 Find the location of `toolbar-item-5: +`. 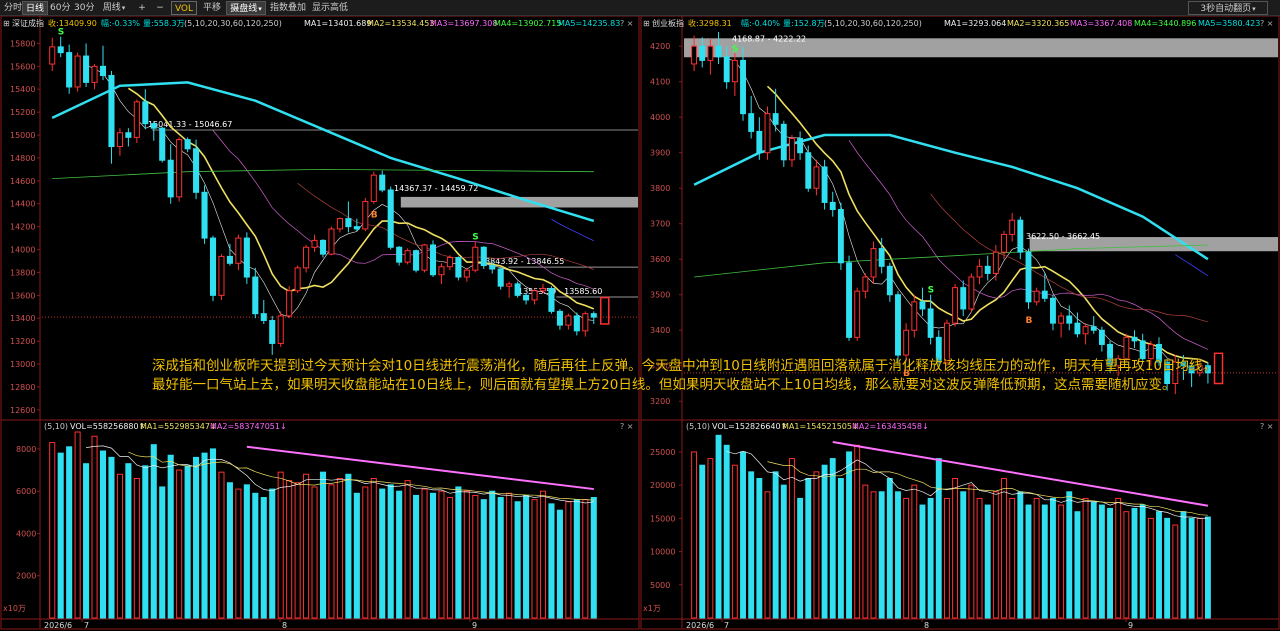

toolbar-item-5: + is located at coordinates (142, 8).